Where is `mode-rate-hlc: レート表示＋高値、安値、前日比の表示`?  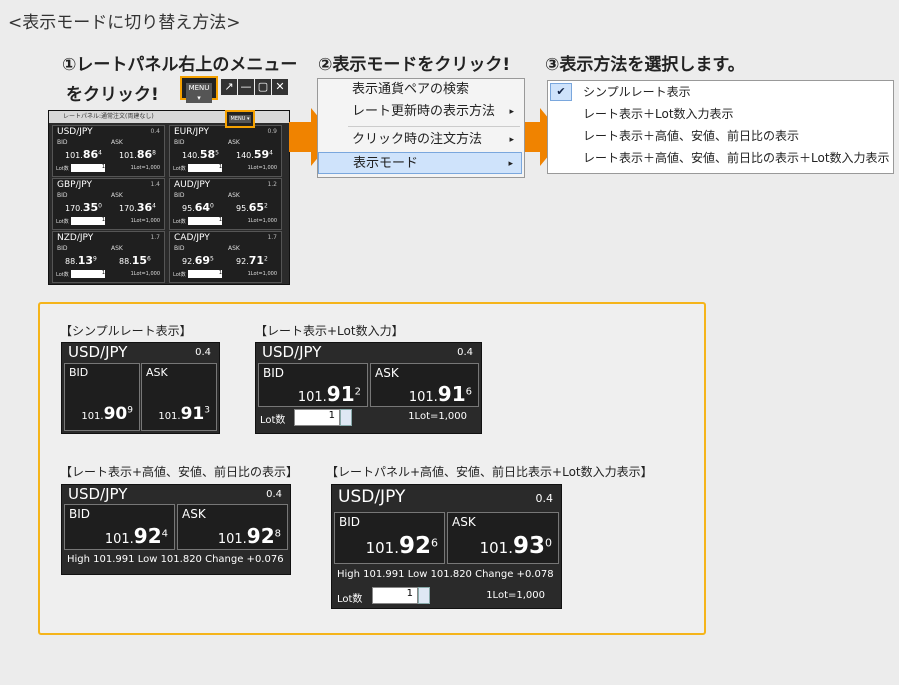 mode-rate-hlc: レート表示＋高値、安値、前日比の表示 is located at coordinates (719, 136).